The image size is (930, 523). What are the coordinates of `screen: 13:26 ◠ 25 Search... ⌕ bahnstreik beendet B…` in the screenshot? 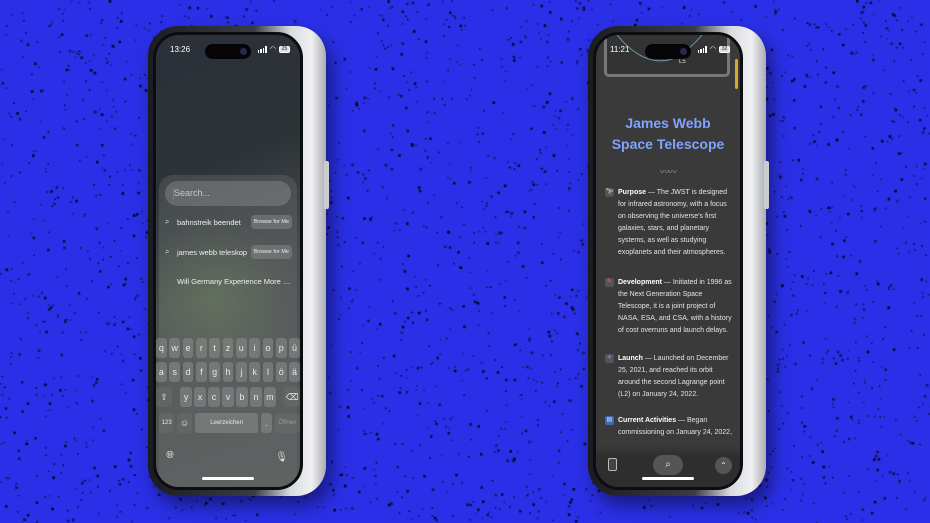 It's located at (228, 261).